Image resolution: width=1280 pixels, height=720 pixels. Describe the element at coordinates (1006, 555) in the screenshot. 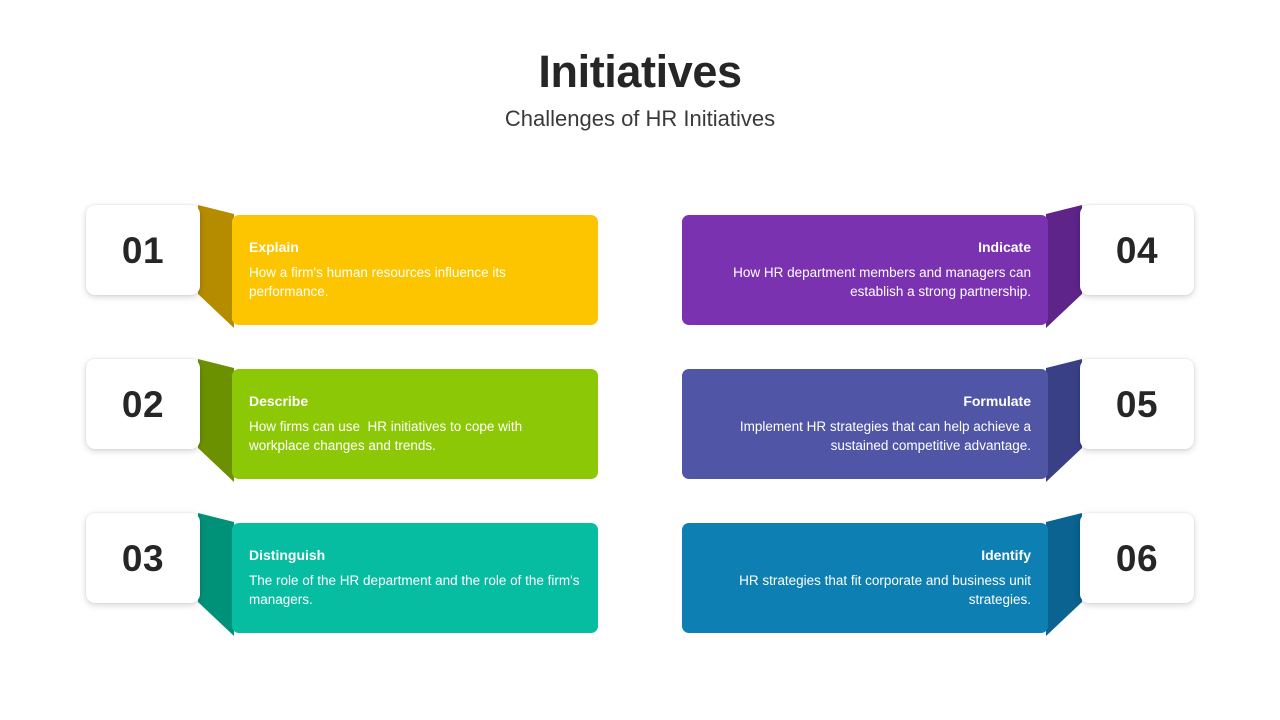

I see `initiative-title-06: Identify` at that location.